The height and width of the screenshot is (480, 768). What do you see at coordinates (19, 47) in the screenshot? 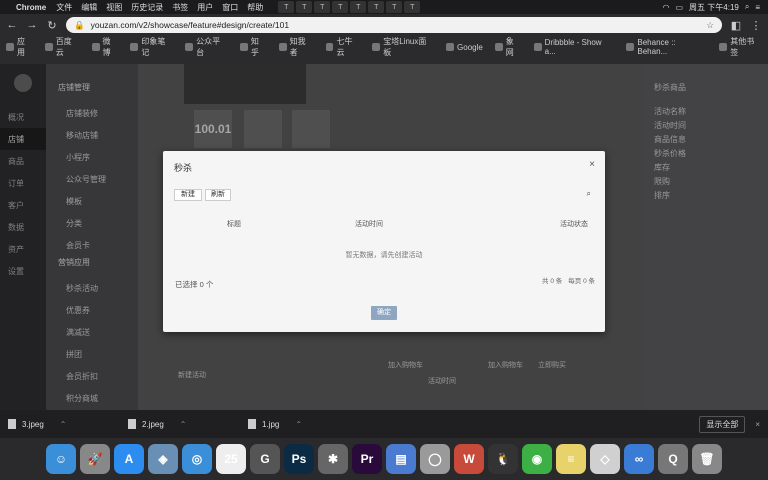
I see `bookmark-apps: 应用` at bounding box center [19, 47].